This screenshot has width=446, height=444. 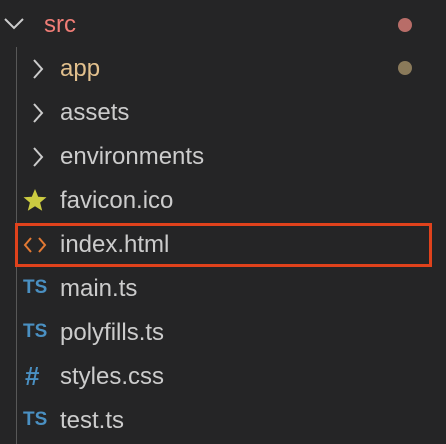 What do you see at coordinates (92, 420) in the screenshot?
I see `file-label-test-ts: test.ts` at bounding box center [92, 420].